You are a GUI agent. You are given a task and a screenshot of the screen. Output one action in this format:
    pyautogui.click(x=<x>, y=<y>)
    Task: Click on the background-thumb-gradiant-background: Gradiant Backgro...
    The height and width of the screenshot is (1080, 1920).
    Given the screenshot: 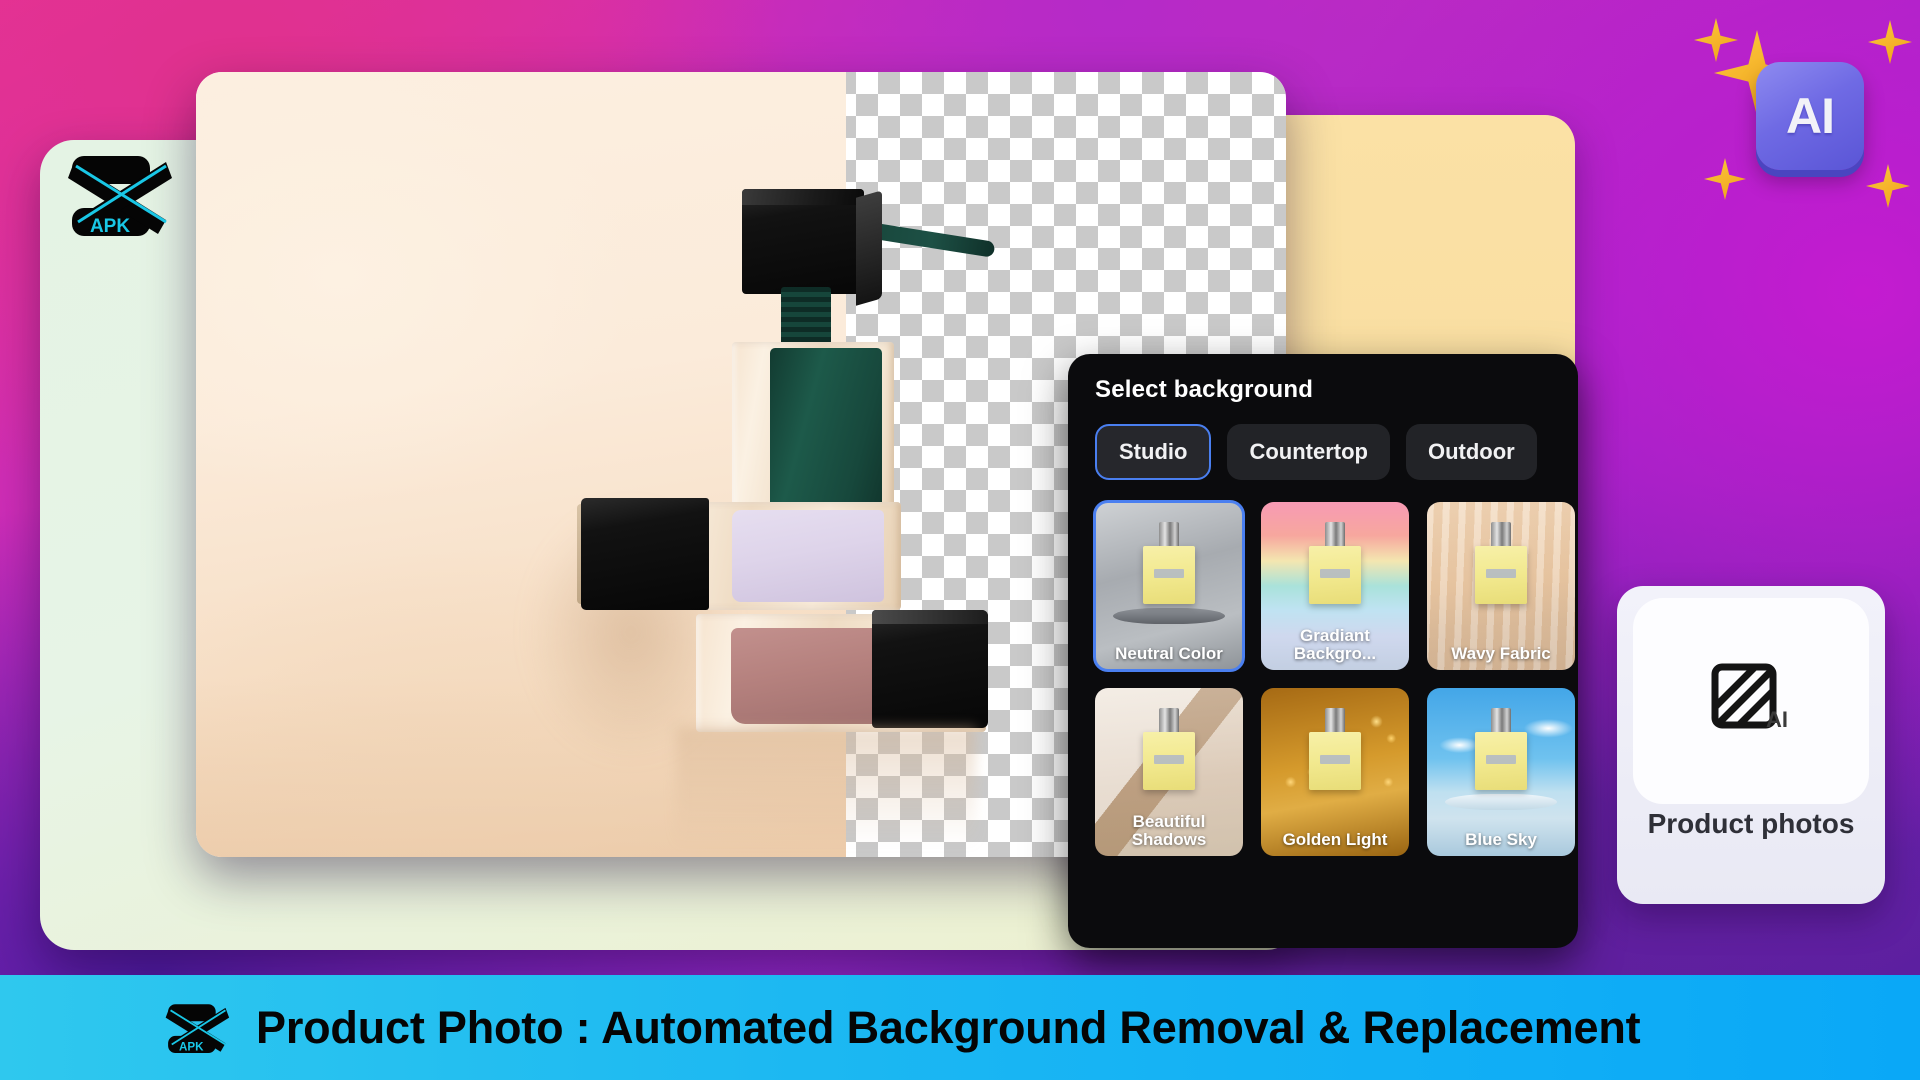 What is the action you would take?
    pyautogui.click(x=1335, y=586)
    